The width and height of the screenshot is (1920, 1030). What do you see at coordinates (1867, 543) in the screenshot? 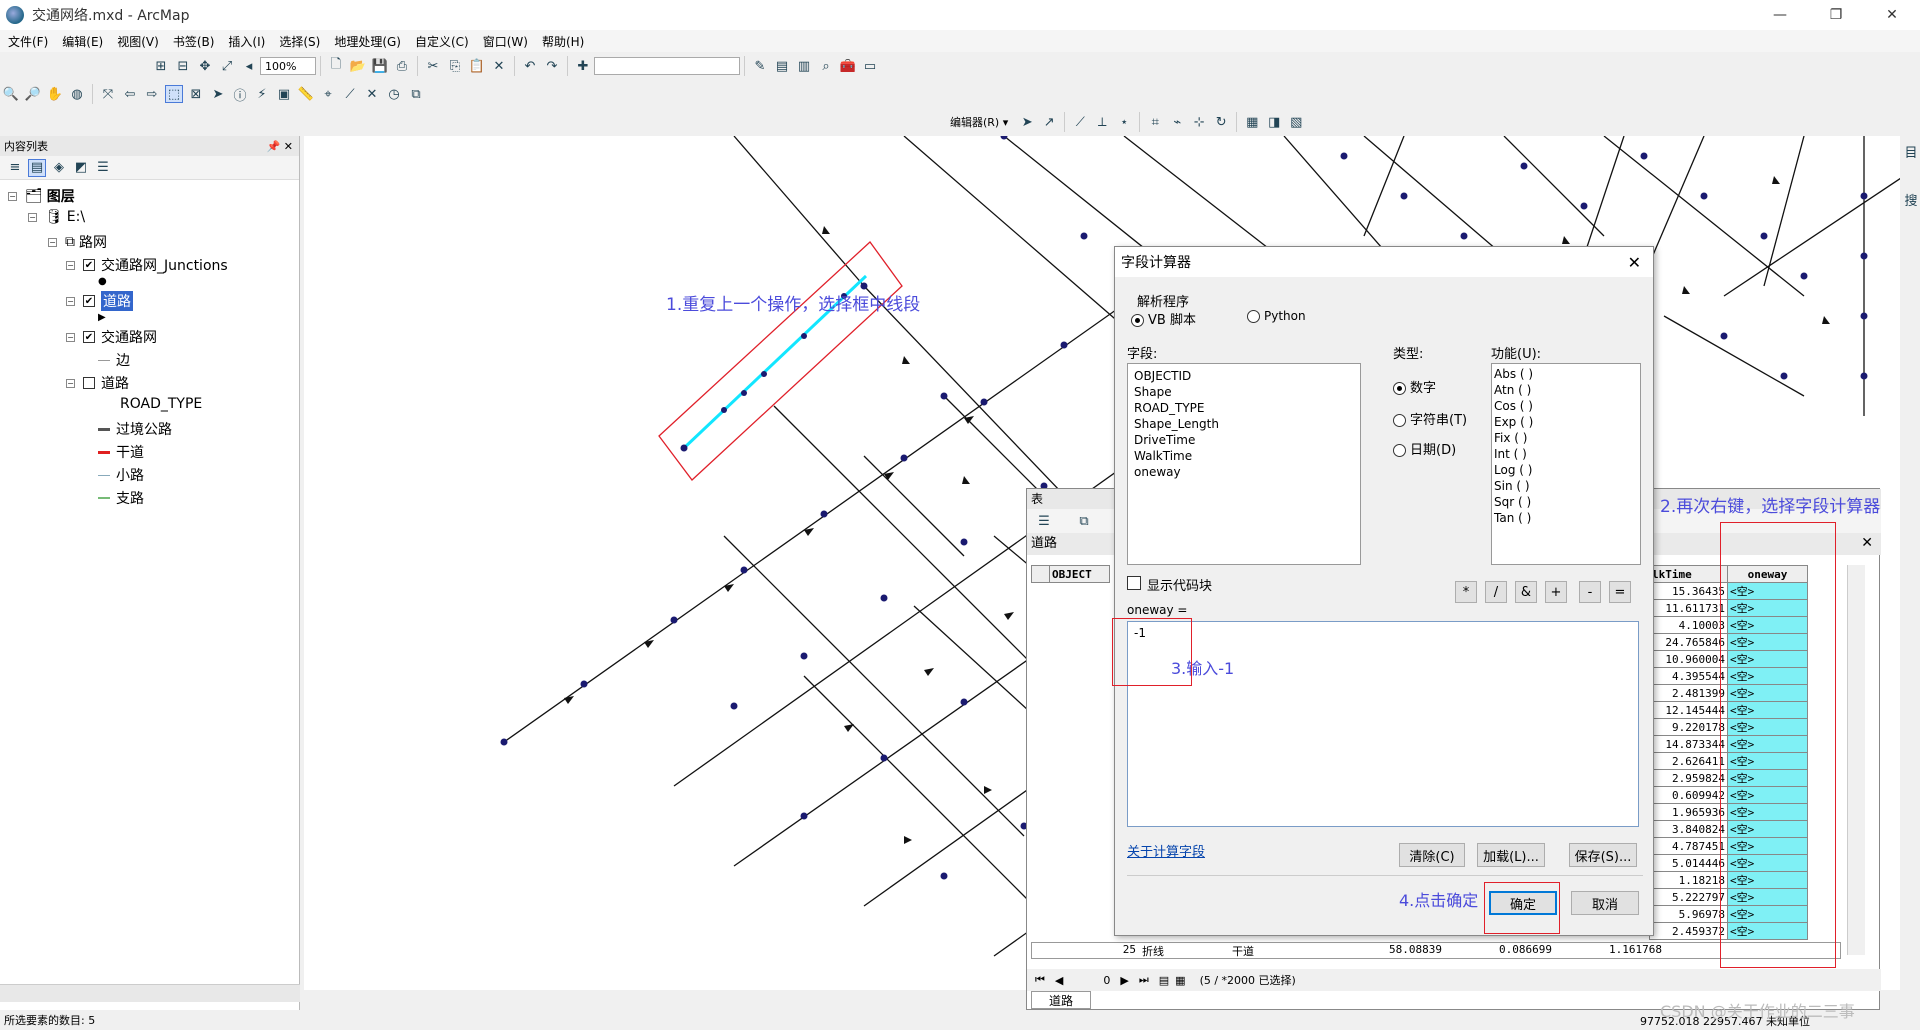
I see `table-close-icon: ✕` at bounding box center [1867, 543].